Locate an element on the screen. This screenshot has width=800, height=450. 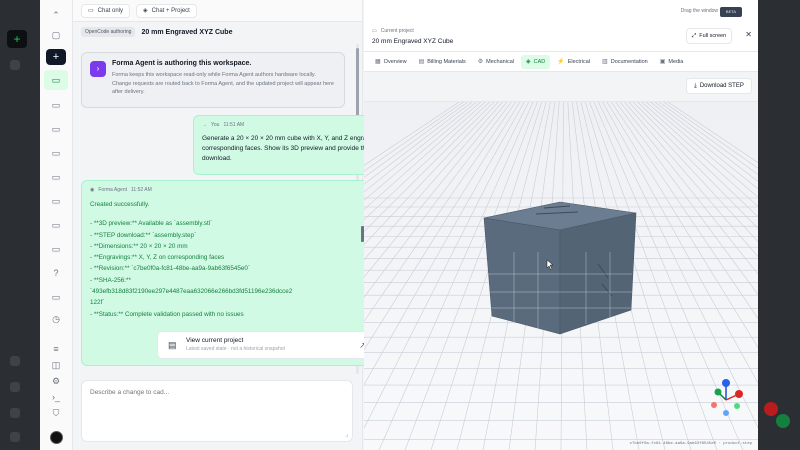
tab-cad: ◈ CAD is located at coordinates (536, 61).